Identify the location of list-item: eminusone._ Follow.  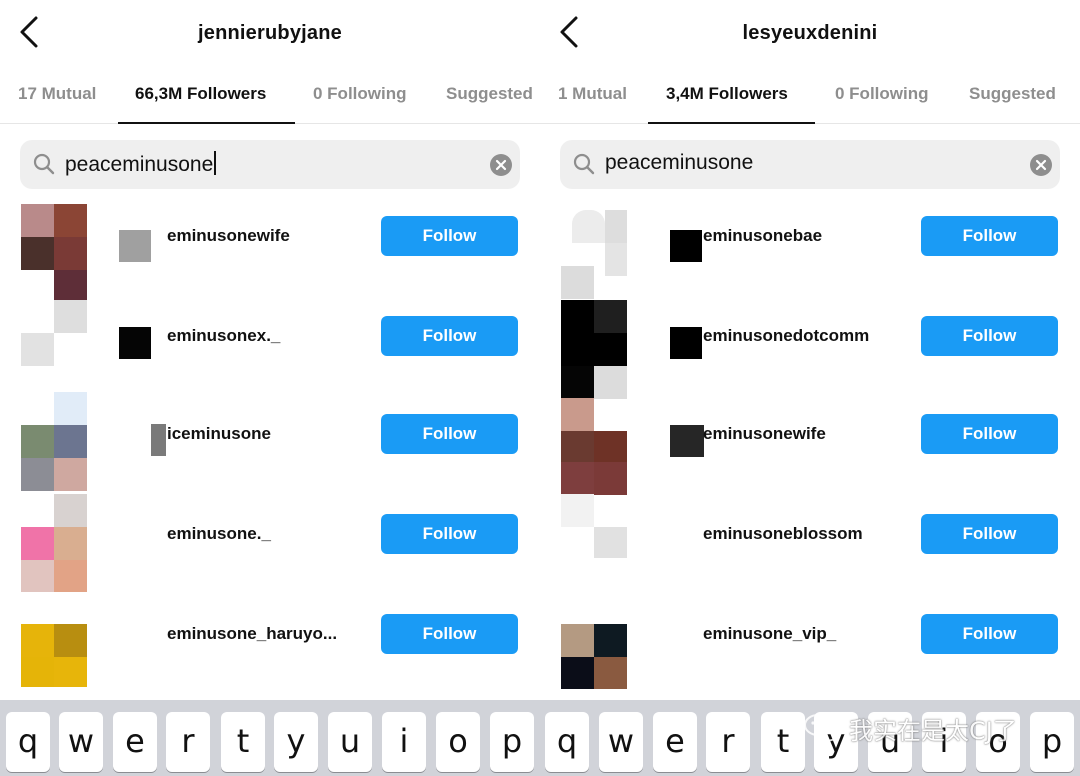
(270, 542).